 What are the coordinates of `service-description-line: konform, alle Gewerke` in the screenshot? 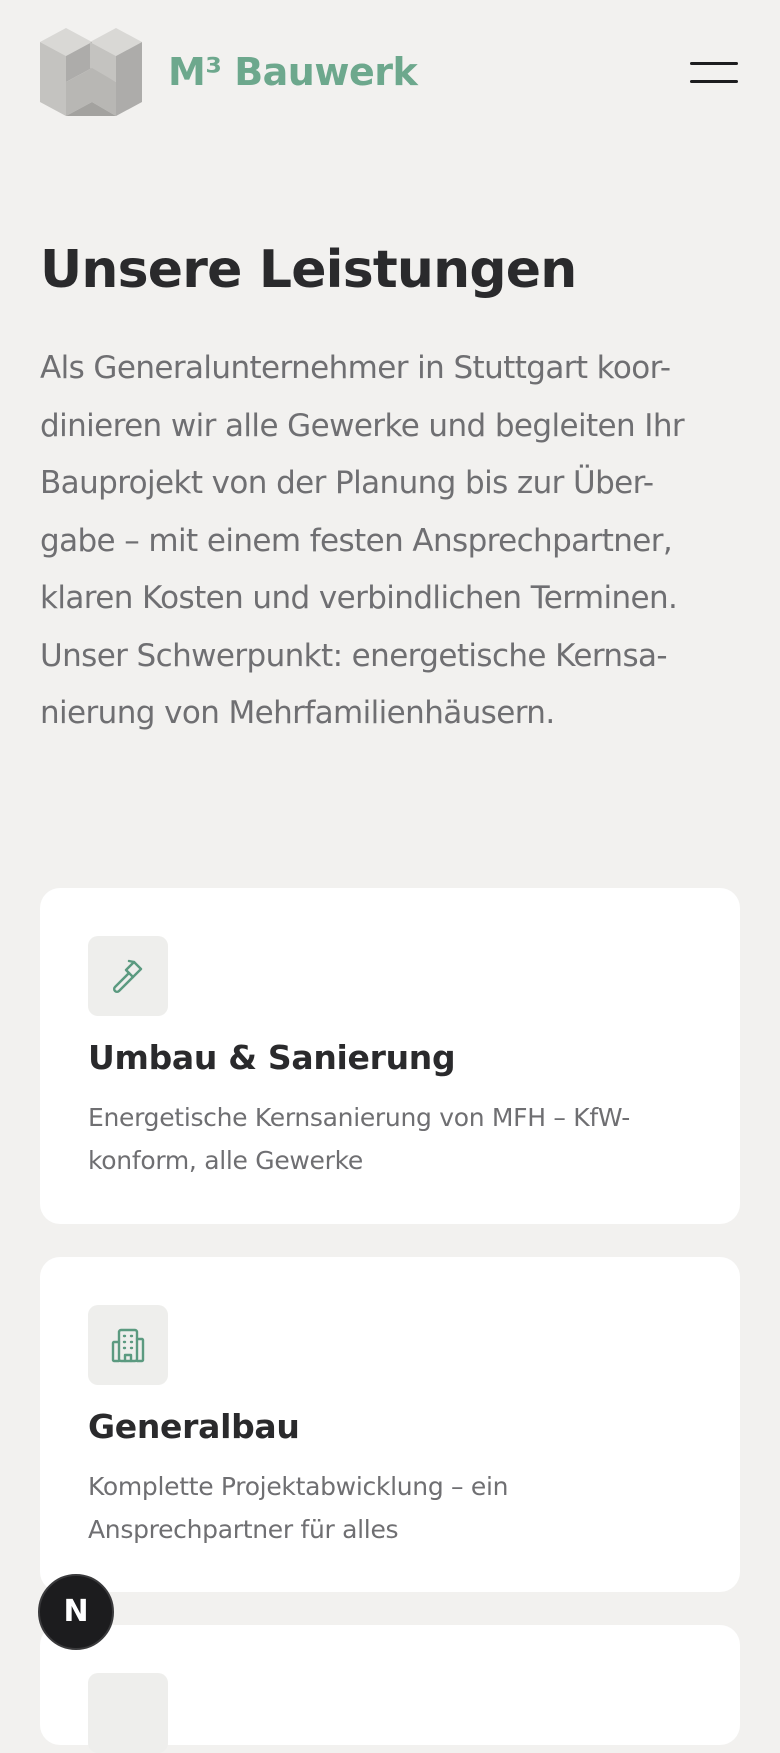 It's located at (225, 1160).